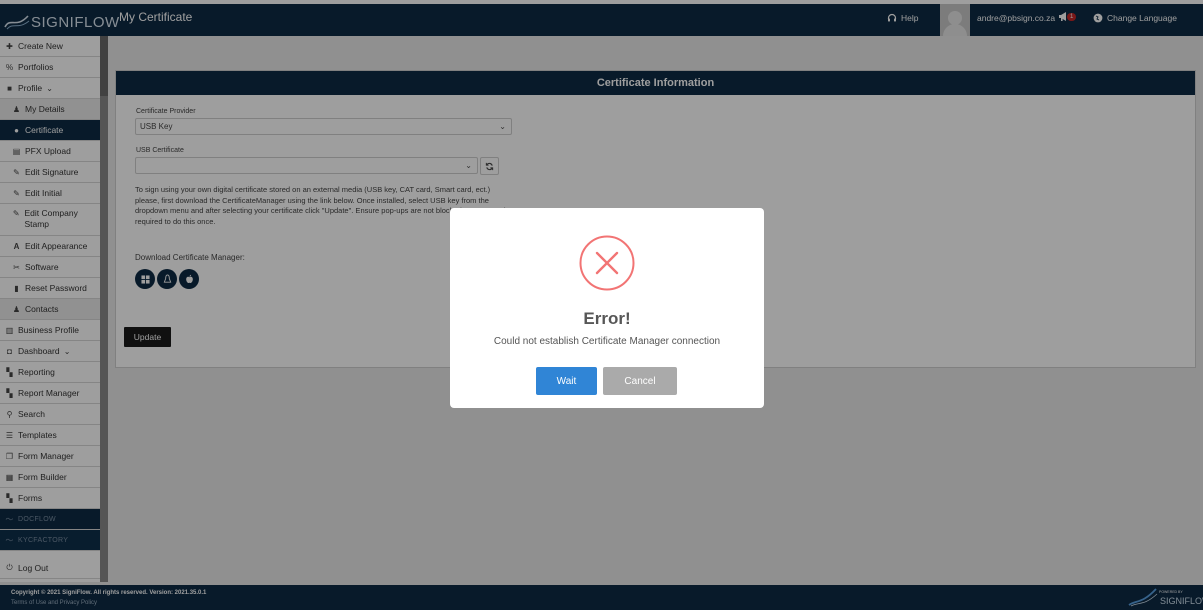  I want to click on error-x-icon, so click(607, 263).